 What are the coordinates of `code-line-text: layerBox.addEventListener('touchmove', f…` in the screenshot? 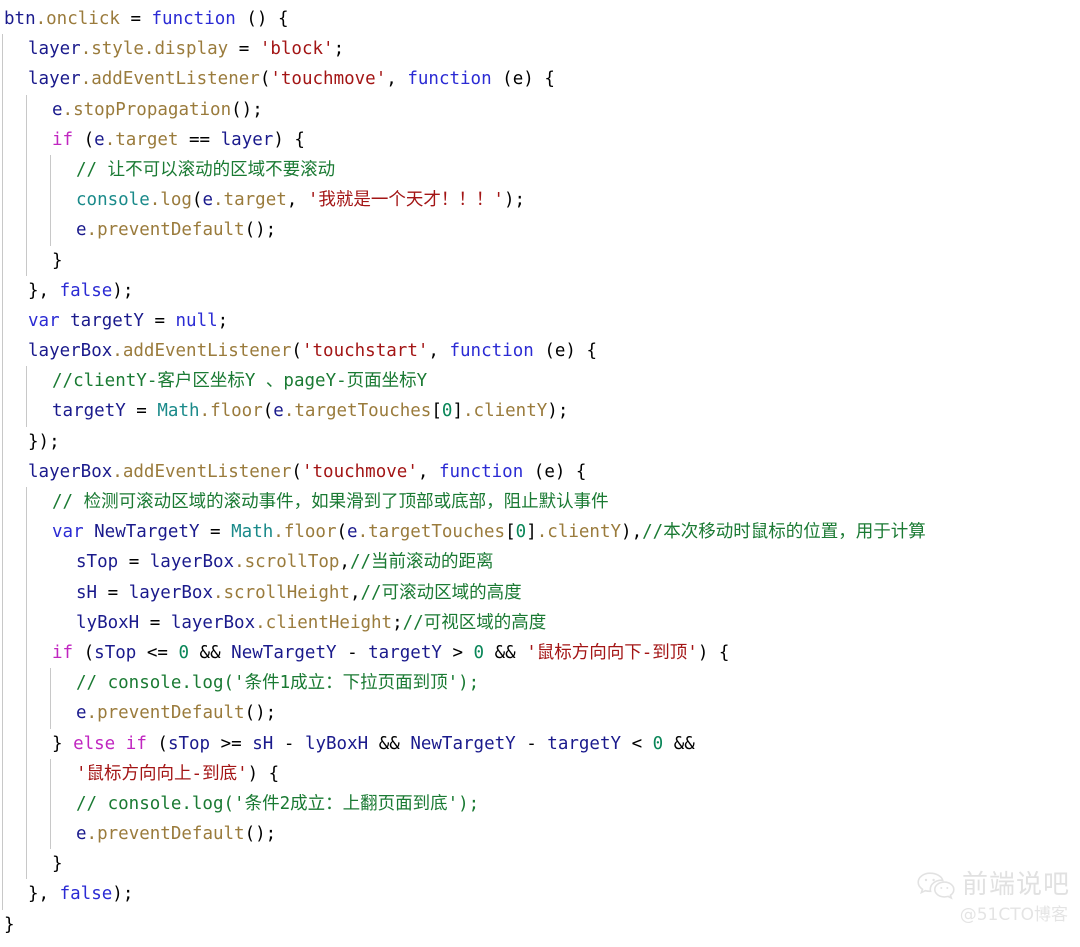 It's located at (295, 472).